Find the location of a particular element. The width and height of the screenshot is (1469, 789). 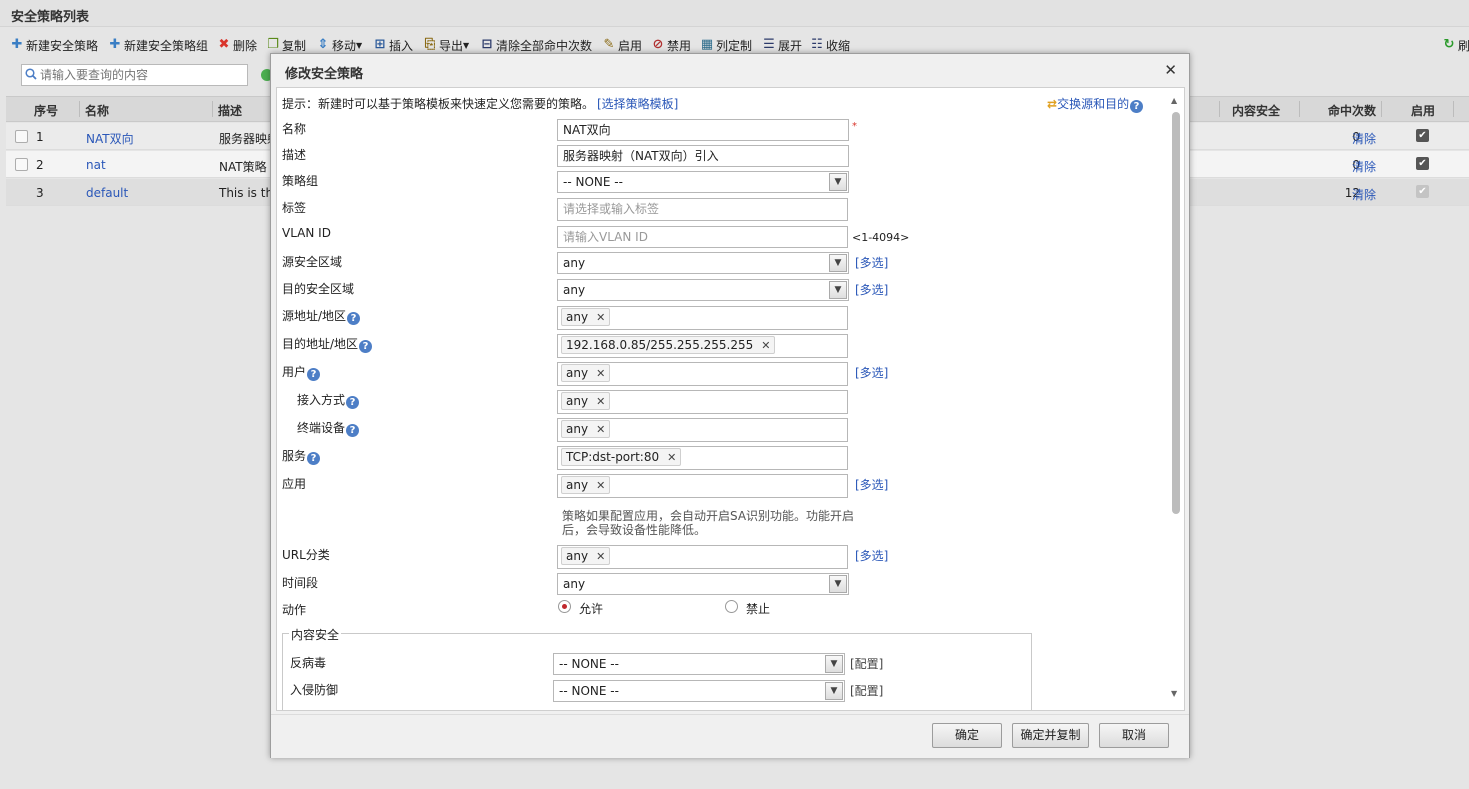

insert-label: 插入 is located at coordinates (401, 45).